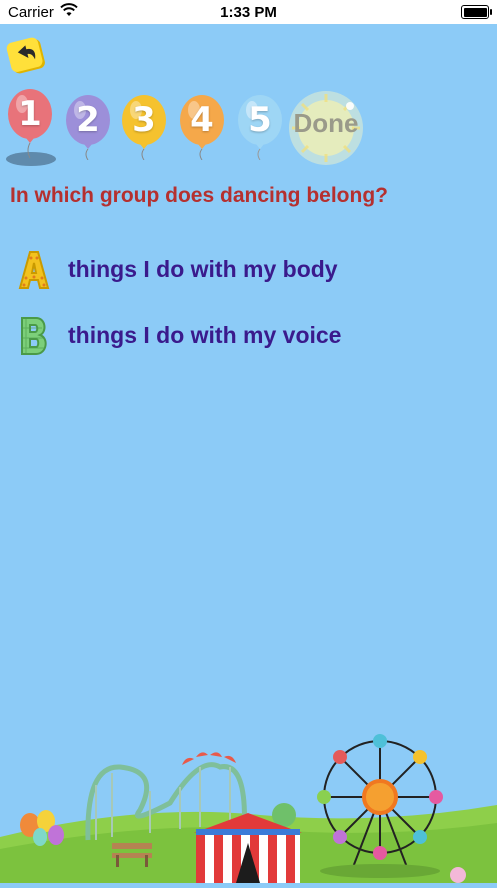 The width and height of the screenshot is (497, 888). I want to click on step-4-balloon: 4, so click(202, 124).